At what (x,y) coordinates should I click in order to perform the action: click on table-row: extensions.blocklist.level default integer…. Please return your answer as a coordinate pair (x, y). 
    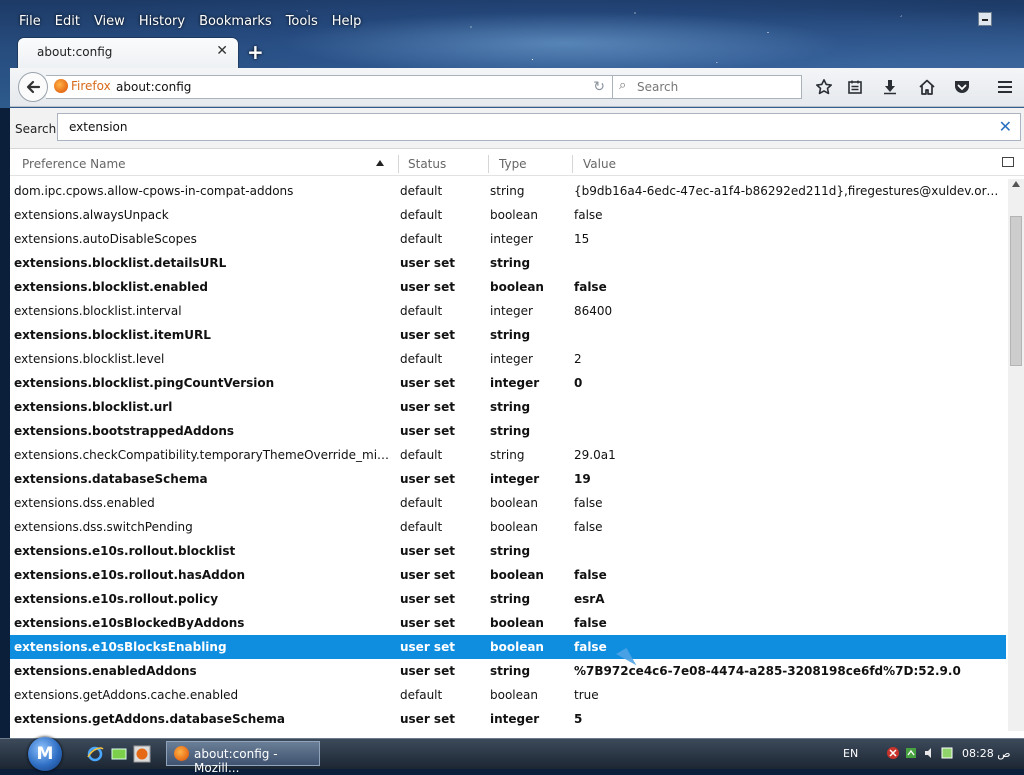
    Looking at the image, I should click on (508, 359).